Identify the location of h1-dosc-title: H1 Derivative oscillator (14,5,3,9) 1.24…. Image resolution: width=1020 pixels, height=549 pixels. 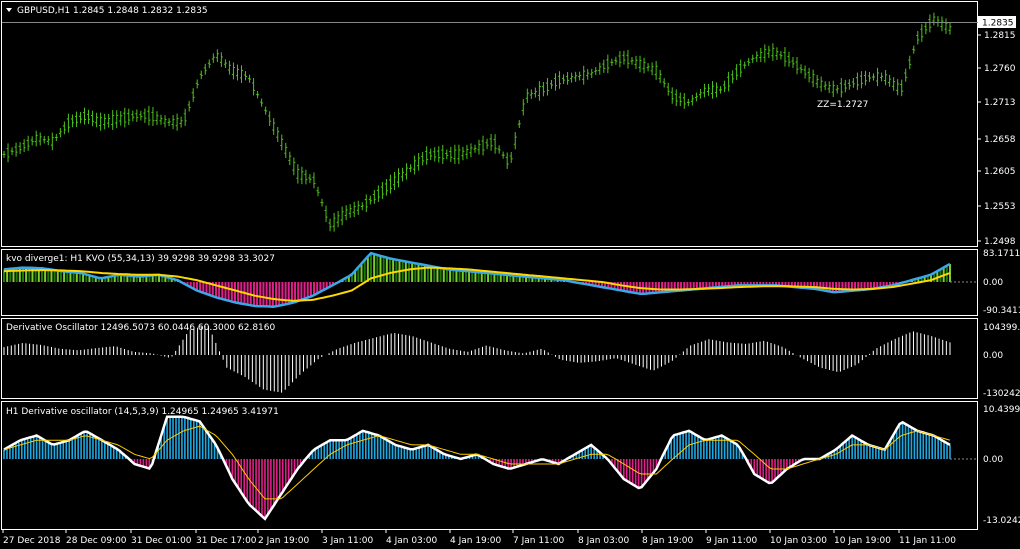
(142, 412).